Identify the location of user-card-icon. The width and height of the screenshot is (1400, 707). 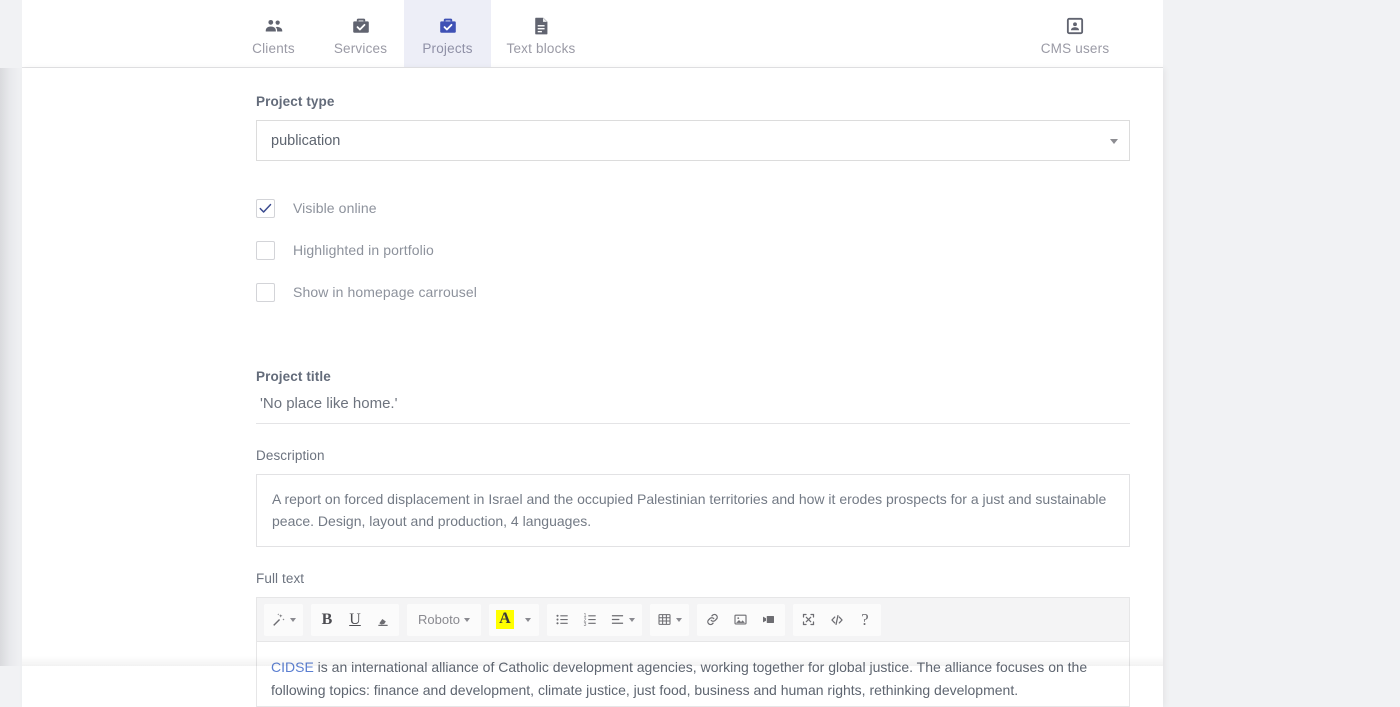
(1075, 26).